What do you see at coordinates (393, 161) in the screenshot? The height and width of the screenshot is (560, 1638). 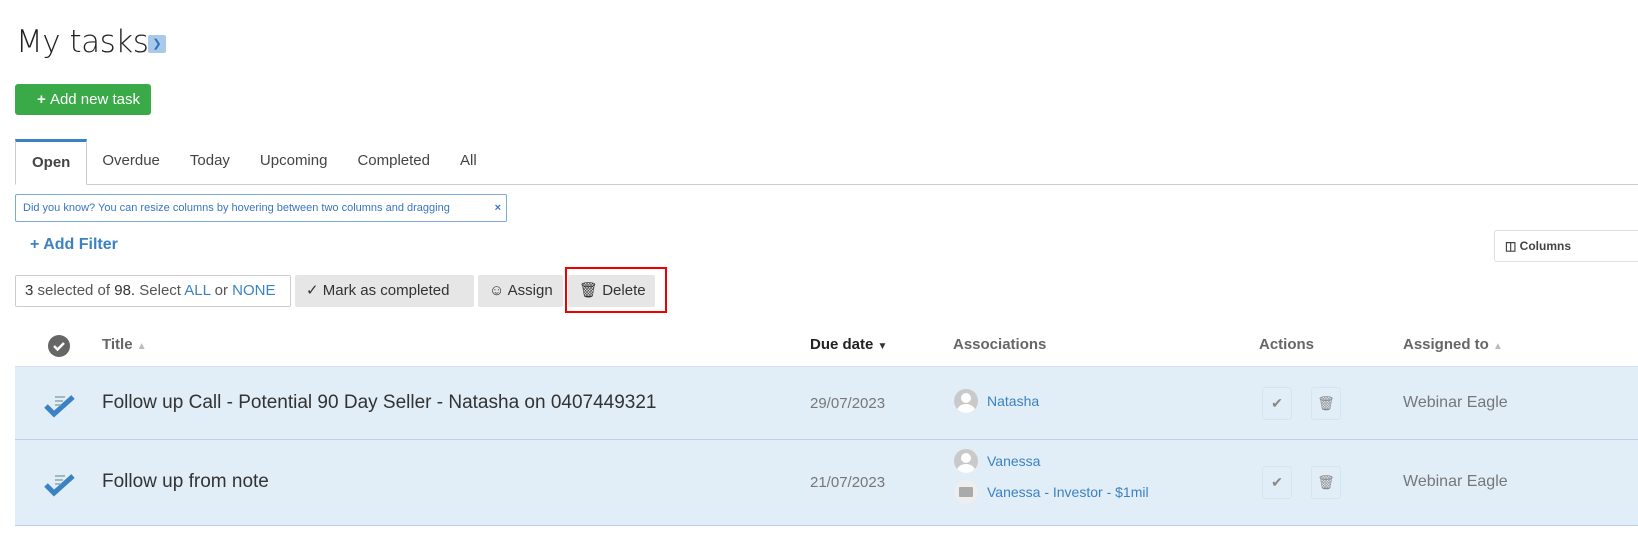 I see `tab-completed: Completed` at bounding box center [393, 161].